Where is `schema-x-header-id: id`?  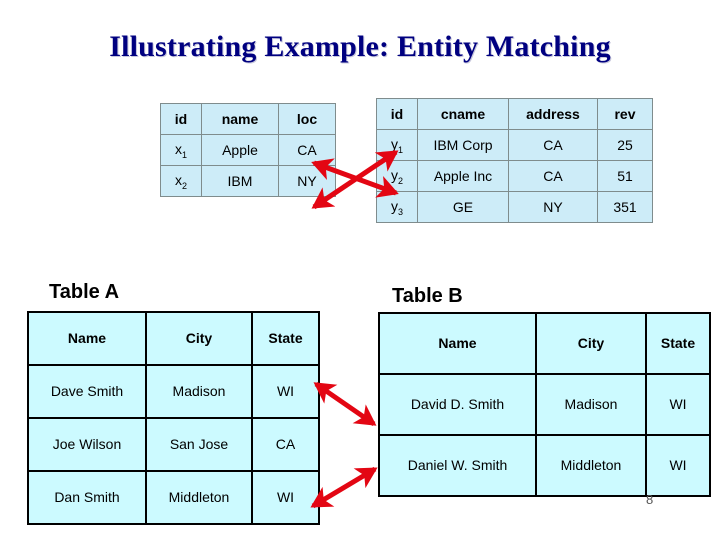
schema-x-header-id: id is located at coordinates (181, 119).